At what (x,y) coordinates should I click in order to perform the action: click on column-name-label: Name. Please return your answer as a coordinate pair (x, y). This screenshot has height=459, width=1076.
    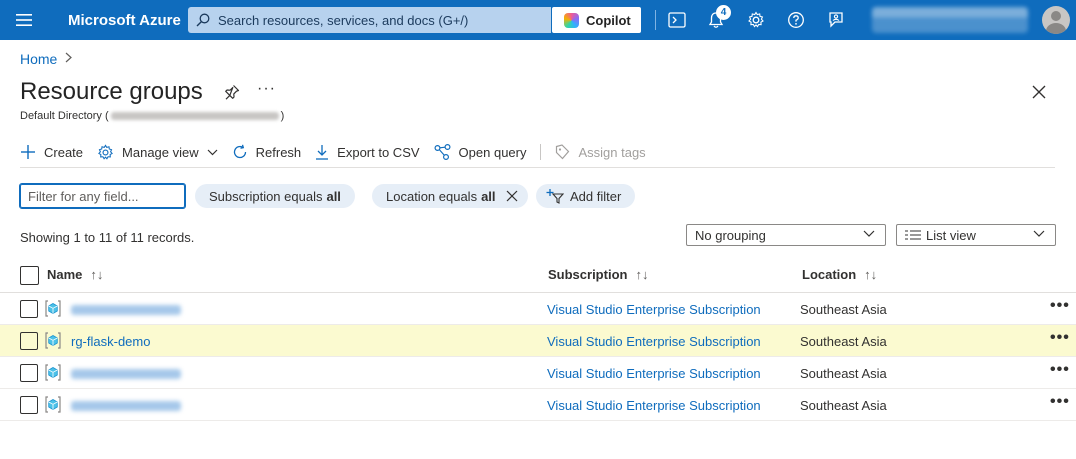
    Looking at the image, I should click on (65, 274).